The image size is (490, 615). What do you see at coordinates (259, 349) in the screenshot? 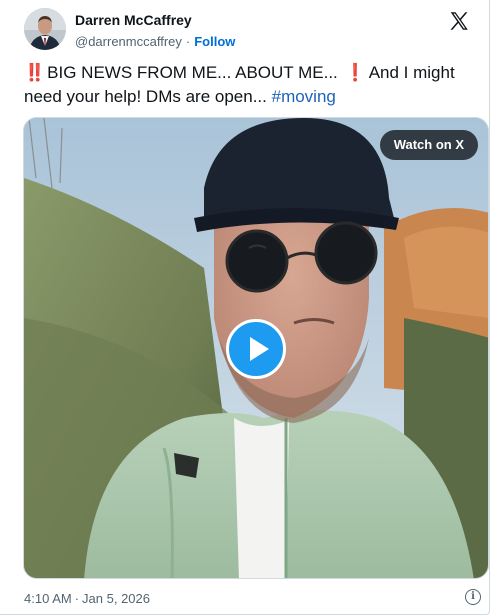
I see `play-icon` at bounding box center [259, 349].